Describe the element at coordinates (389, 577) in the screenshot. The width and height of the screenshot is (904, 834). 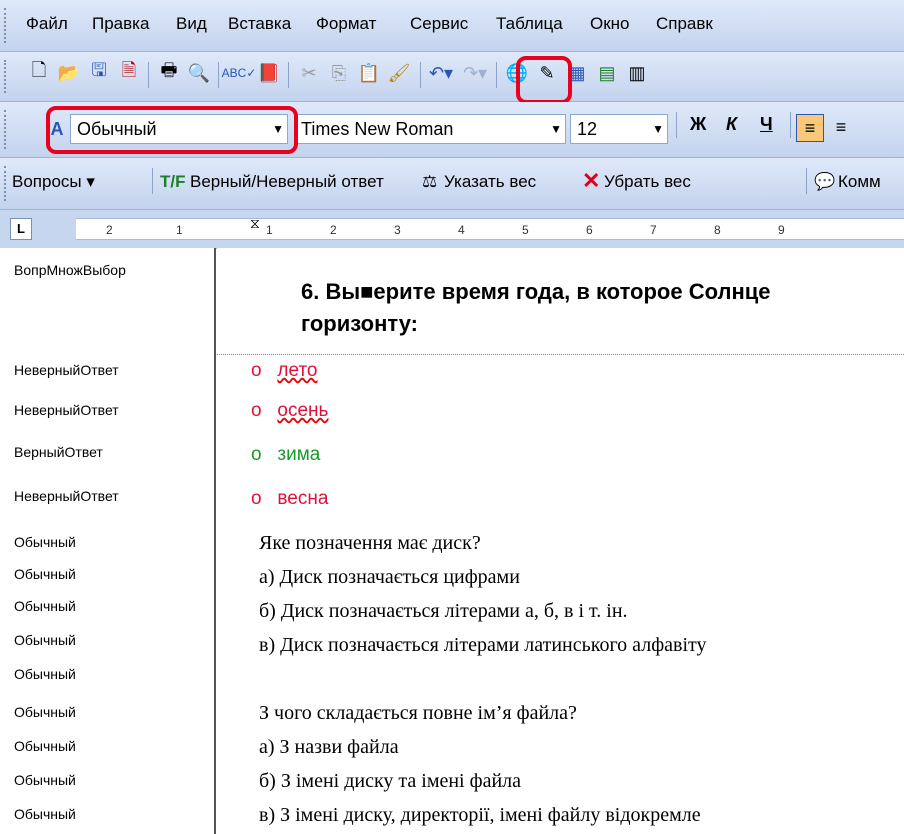
I see `text-line: а) Диск позначається цифрами` at that location.